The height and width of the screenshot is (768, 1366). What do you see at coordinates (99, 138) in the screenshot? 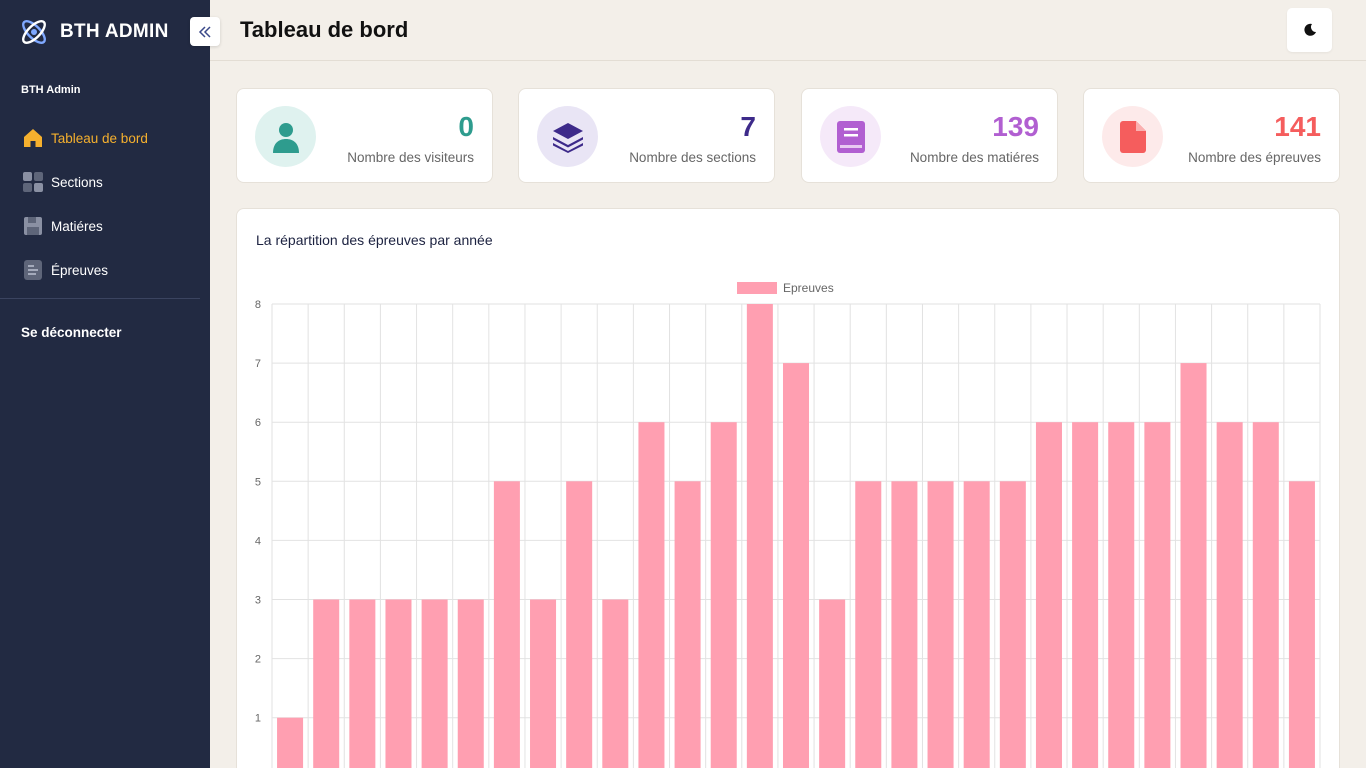
I see `sidebar-item-label: Tableau de bord` at bounding box center [99, 138].